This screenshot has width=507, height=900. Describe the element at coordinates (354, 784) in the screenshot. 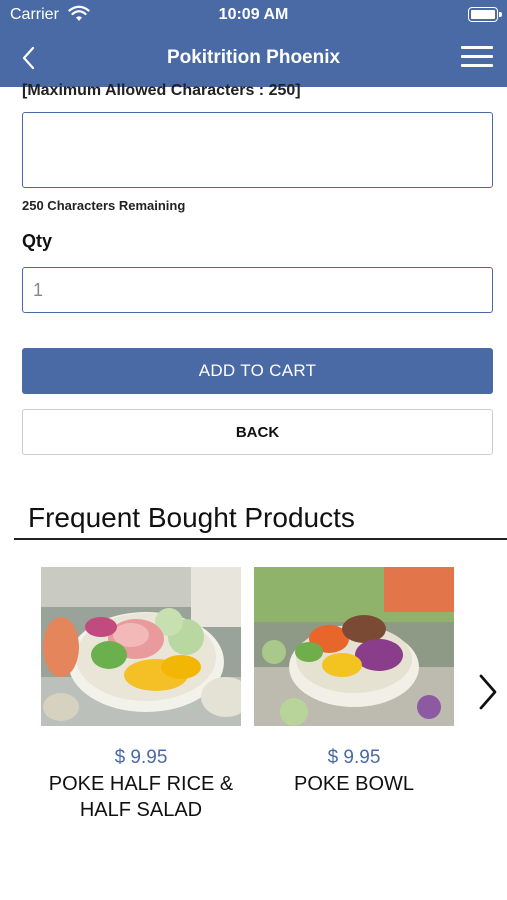

I see `product-name: POKE BOWL` at that location.